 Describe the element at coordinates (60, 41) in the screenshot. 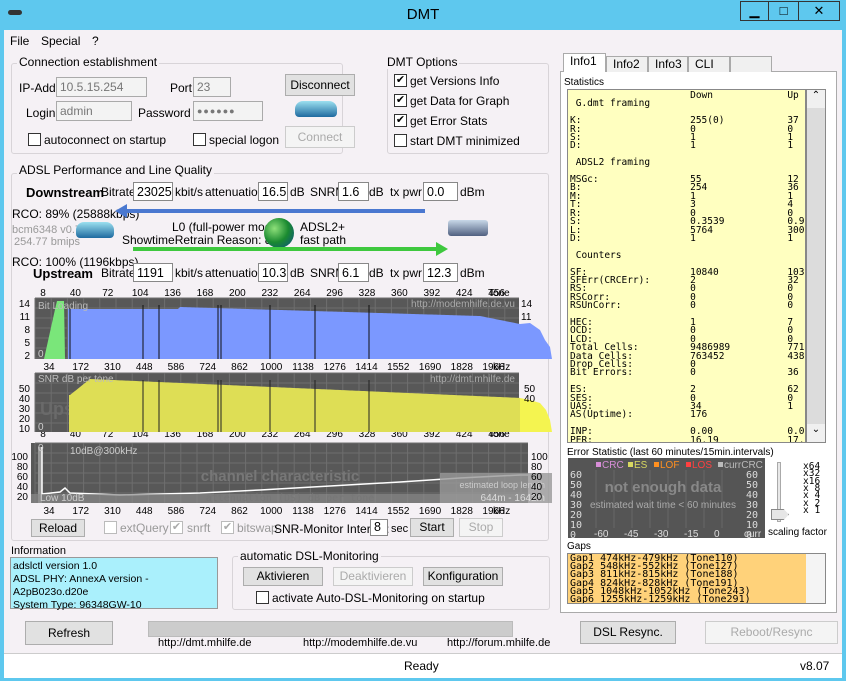

I see `menu-special: Special` at that location.